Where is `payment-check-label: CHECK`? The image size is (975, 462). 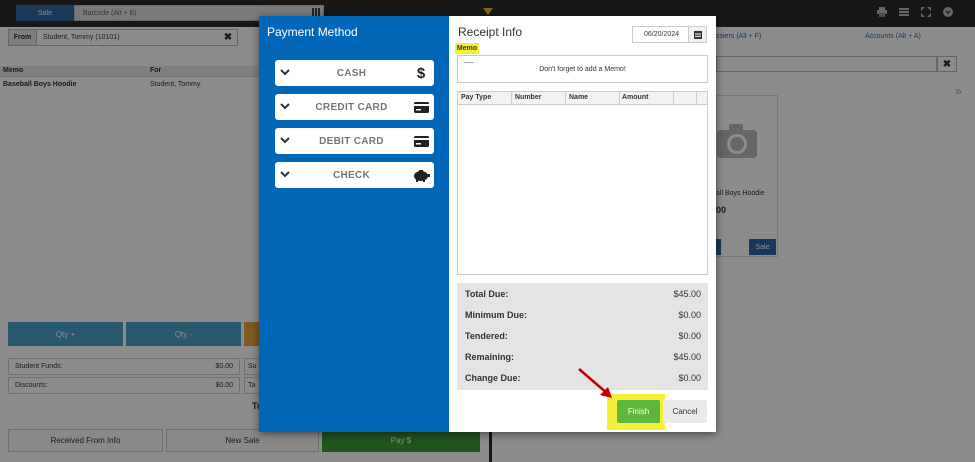 payment-check-label: CHECK is located at coordinates (351, 175).